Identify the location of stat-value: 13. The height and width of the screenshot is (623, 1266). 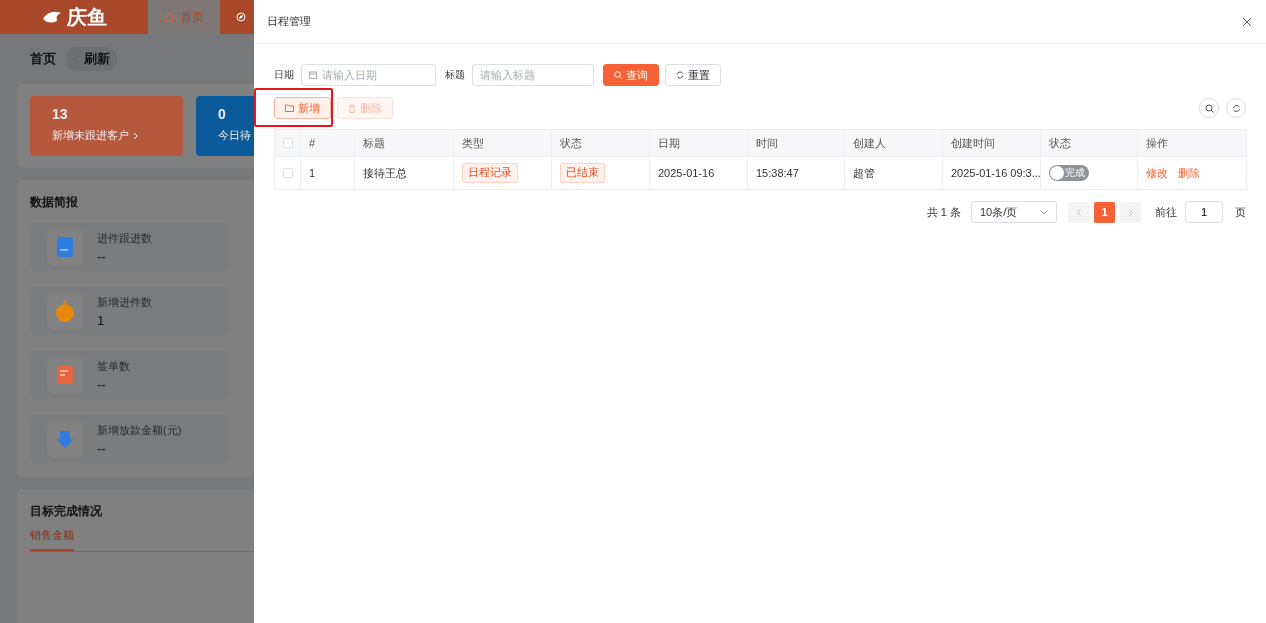
(60, 114).